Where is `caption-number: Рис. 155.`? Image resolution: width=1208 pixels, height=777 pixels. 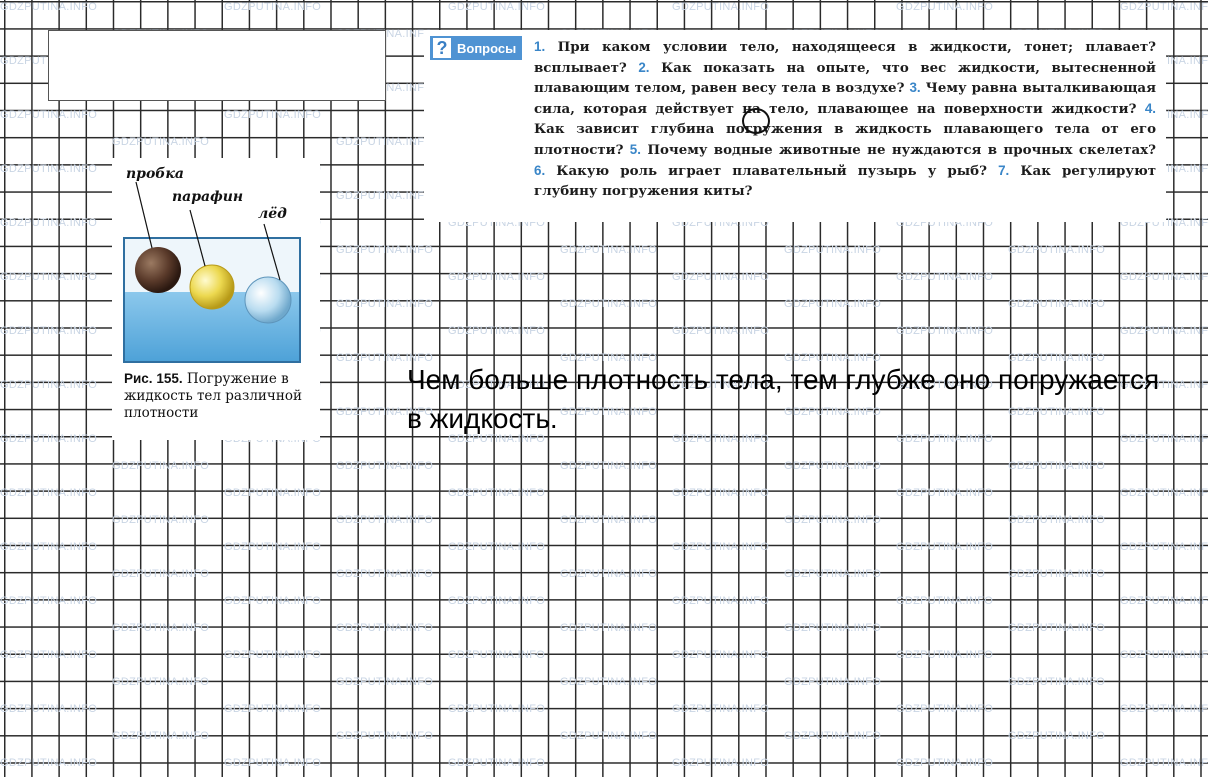
caption-number: Рис. 155. is located at coordinates (153, 378).